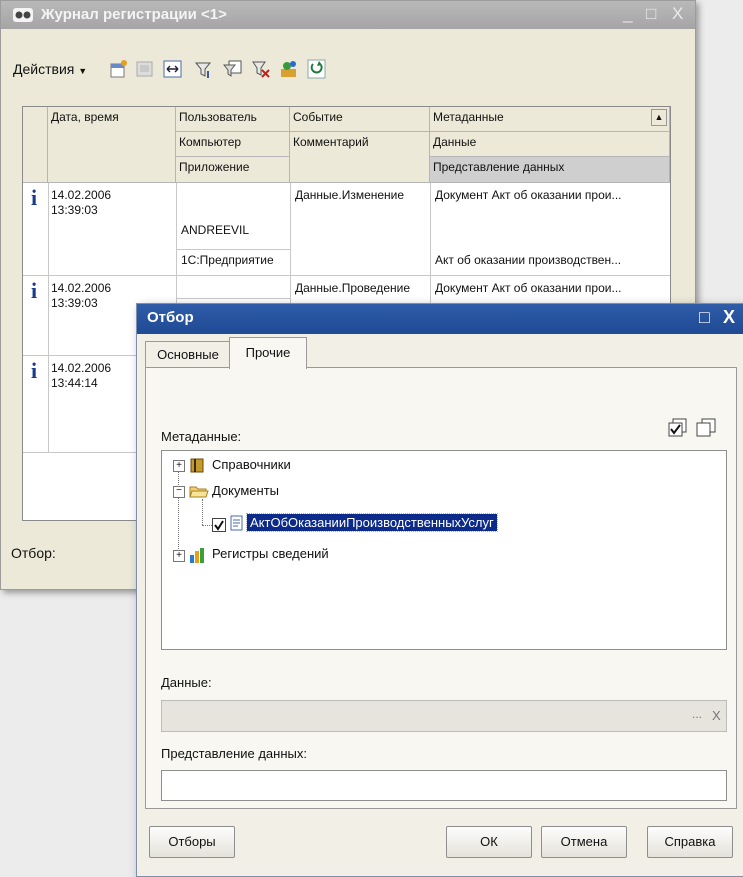 The image size is (743, 877). Describe the element at coordinates (372, 522) in the screenshot. I see `tree-item-act: АктОбОказанииПроизводственныхУслуг` at that location.